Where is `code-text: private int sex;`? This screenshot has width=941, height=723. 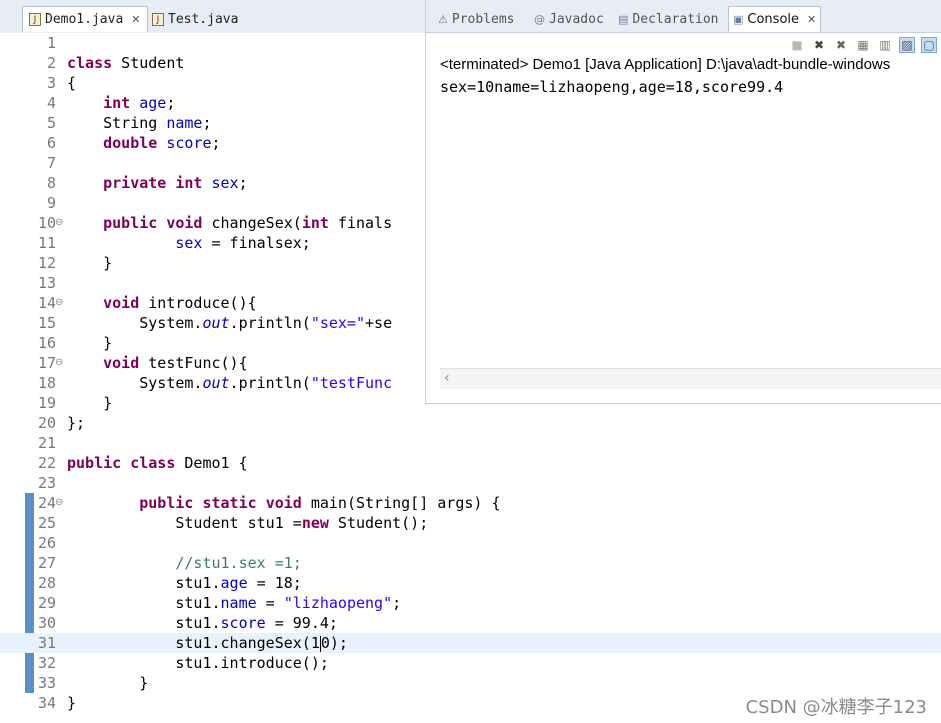
code-text: private int sex; is located at coordinates (175, 183).